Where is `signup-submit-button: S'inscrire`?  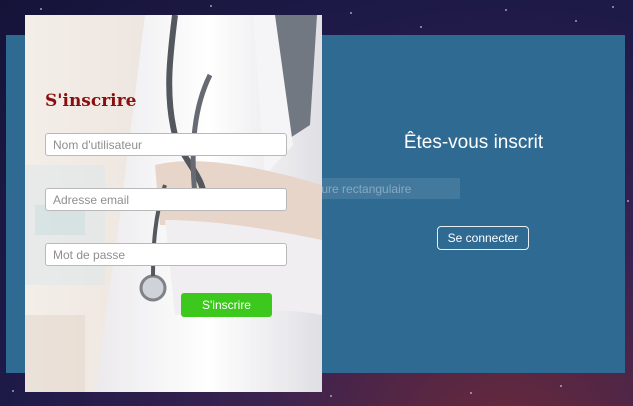
signup-submit-button: S'inscrire is located at coordinates (226, 305).